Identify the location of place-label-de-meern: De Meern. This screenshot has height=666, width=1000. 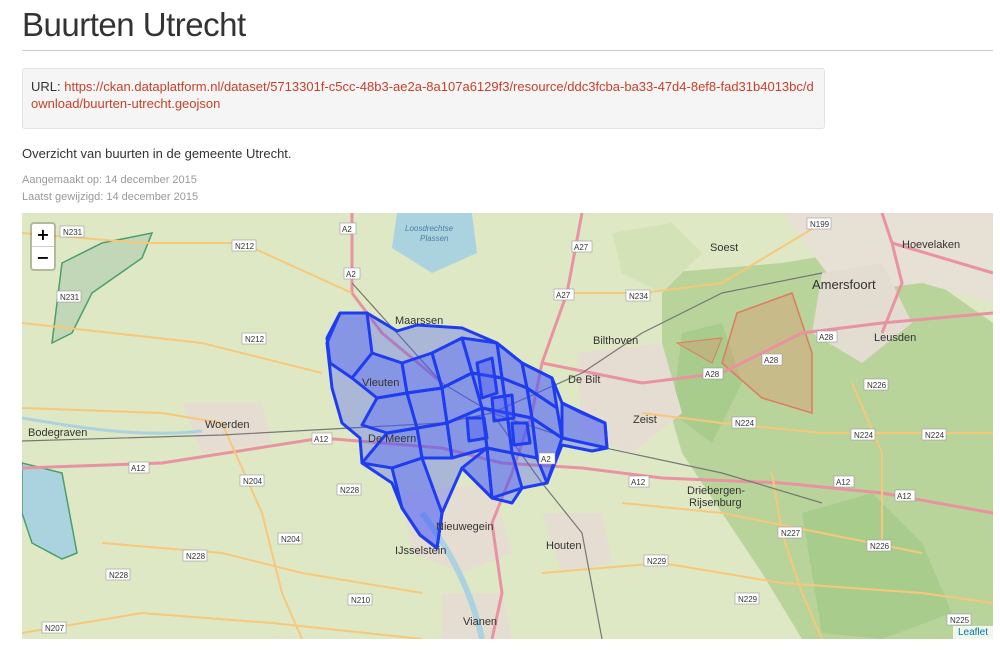
(392, 439).